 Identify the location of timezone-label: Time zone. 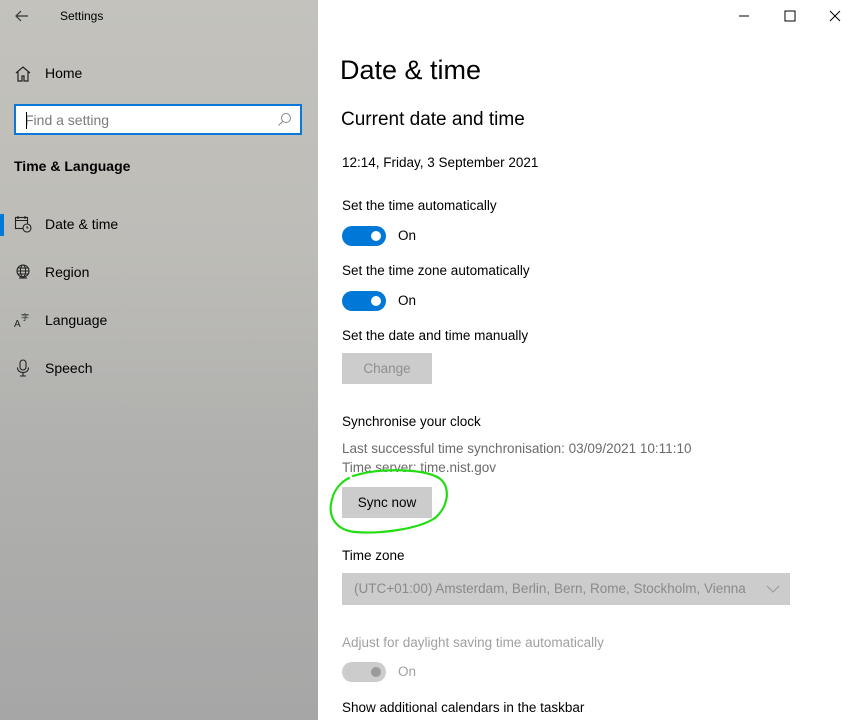
(373, 555).